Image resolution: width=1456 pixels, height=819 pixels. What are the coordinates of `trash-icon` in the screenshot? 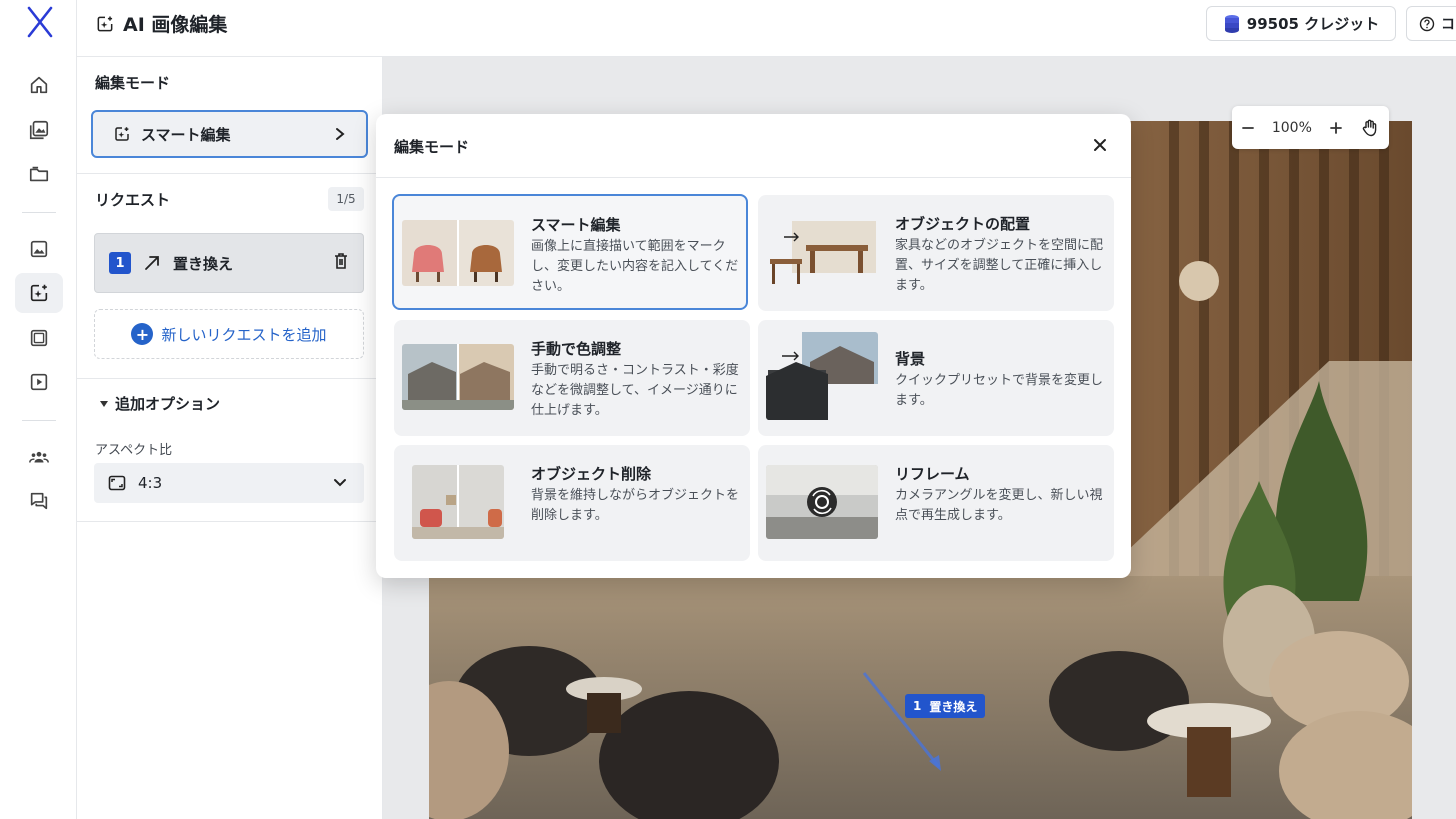 It's located at (341, 261).